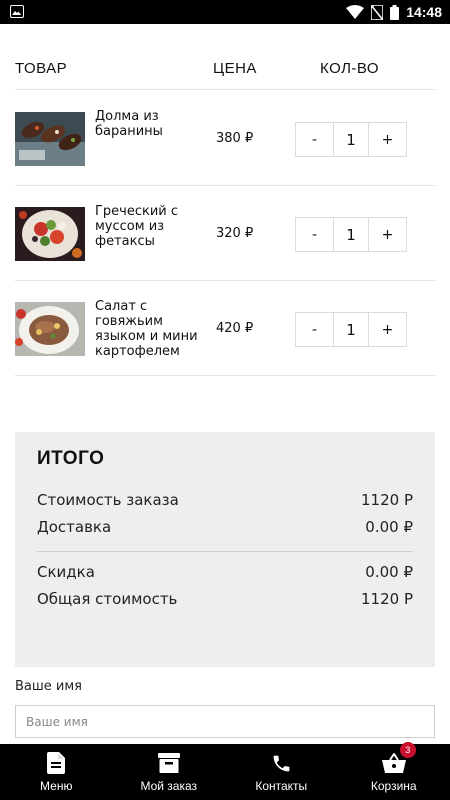 The image size is (450, 800). What do you see at coordinates (235, 328) in the screenshot?
I see `product-price: 420 ₽` at bounding box center [235, 328].